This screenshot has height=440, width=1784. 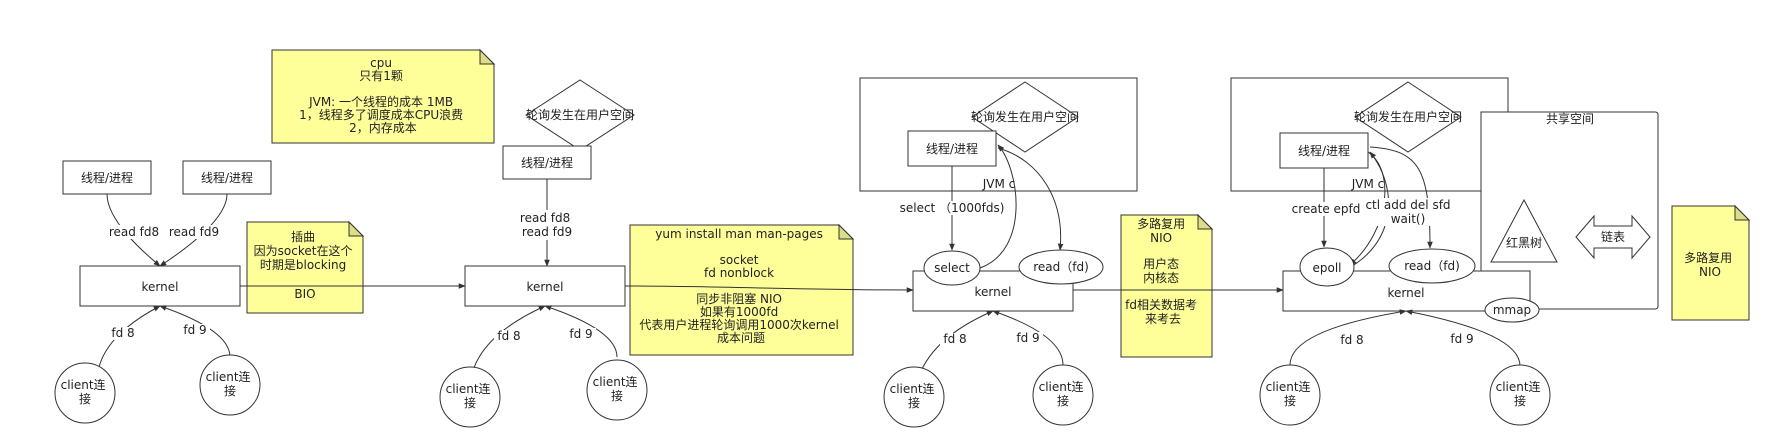 I want to click on read-label-a: read fd8, so click(x=134, y=232).